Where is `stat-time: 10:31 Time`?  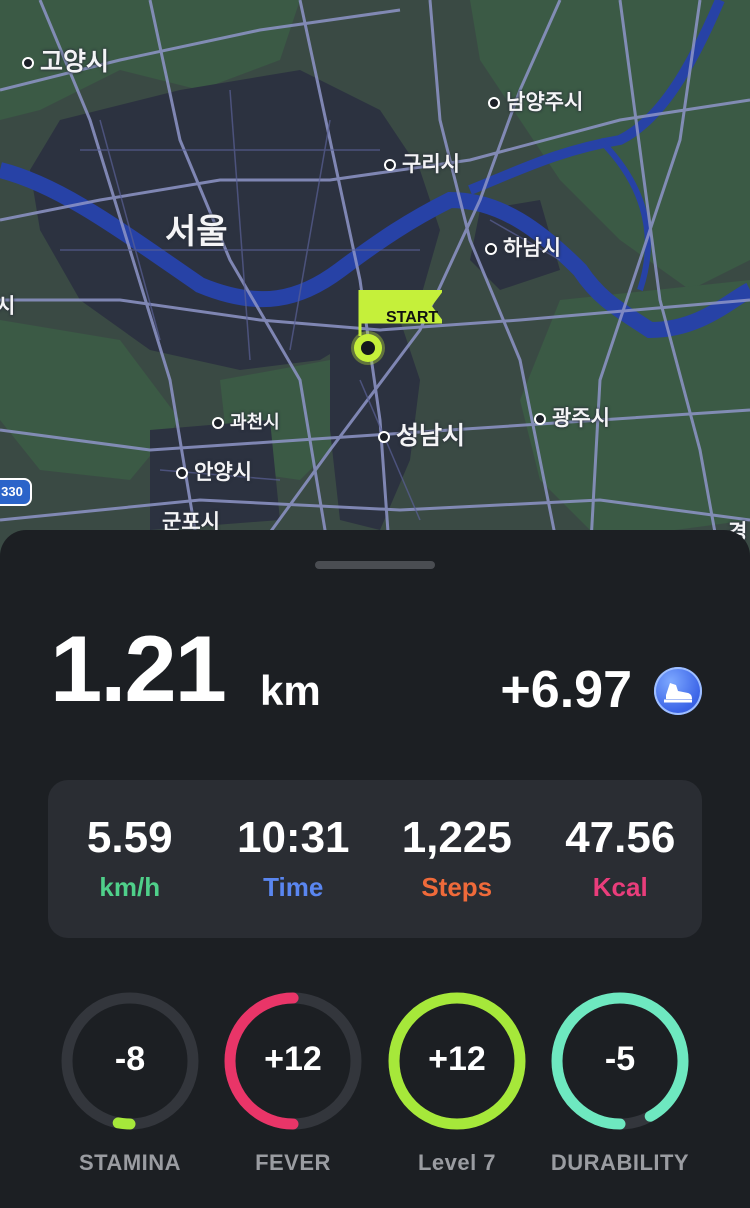 stat-time: 10:31 Time is located at coordinates (294, 859).